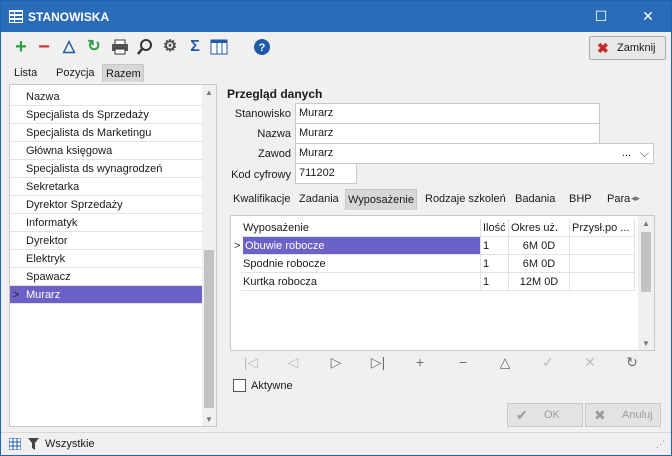 The image size is (672, 456). Describe the element at coordinates (361, 264) in the screenshot. I see `table-cell: Spodnie robocze` at that location.